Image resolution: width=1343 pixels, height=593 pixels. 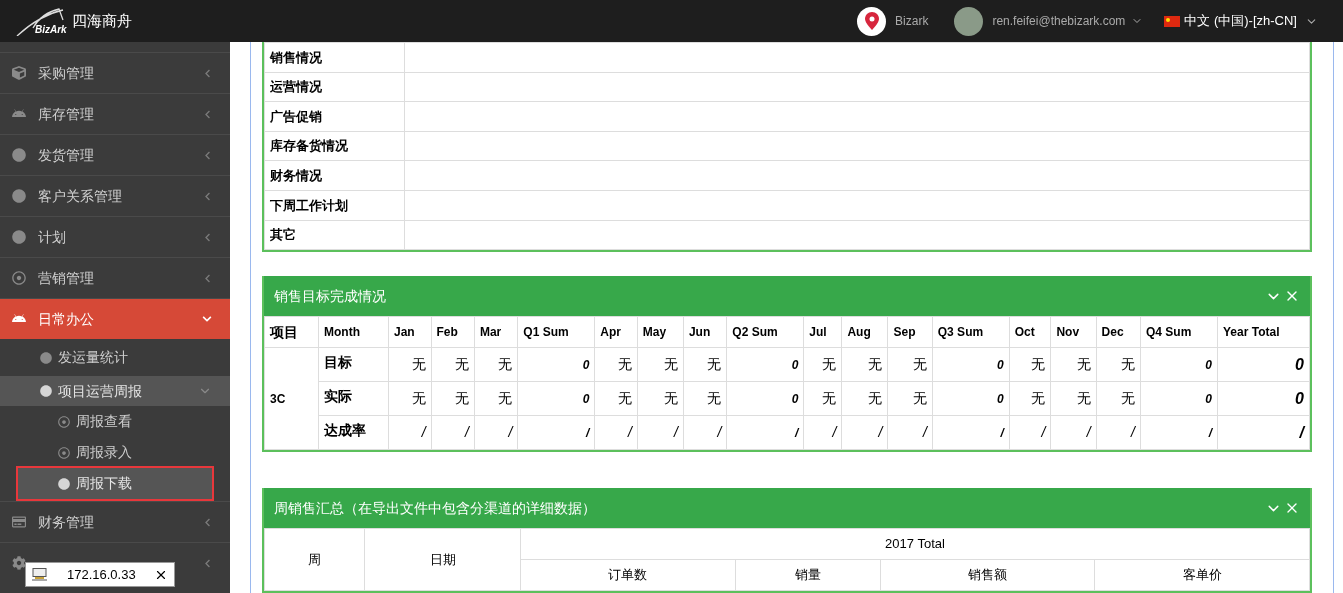 I want to click on column-header: Apr, so click(x=616, y=332).